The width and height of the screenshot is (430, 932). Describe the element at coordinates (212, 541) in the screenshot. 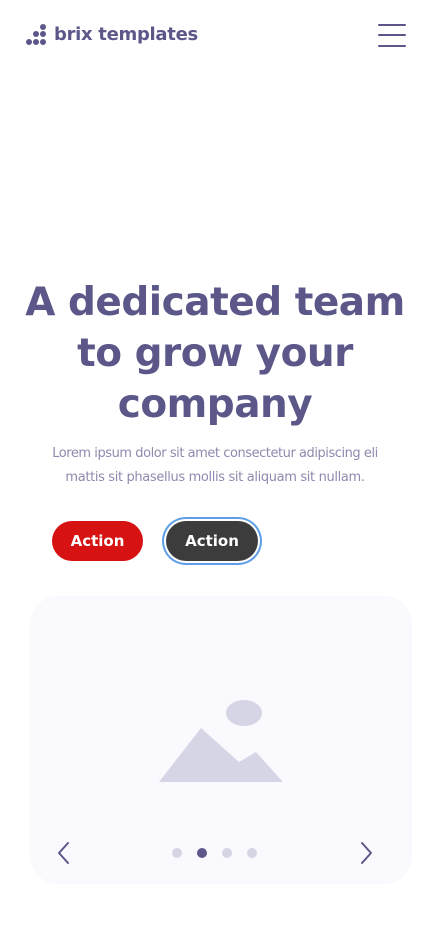

I see `secondary-action-button: Action` at that location.